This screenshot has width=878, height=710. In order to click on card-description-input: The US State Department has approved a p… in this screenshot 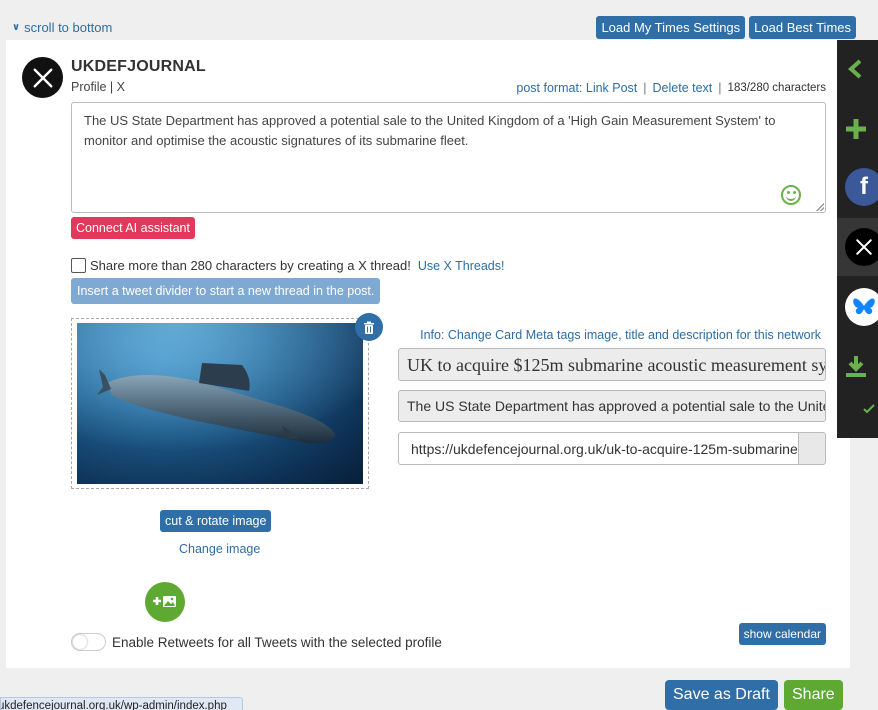, I will do `click(612, 406)`.